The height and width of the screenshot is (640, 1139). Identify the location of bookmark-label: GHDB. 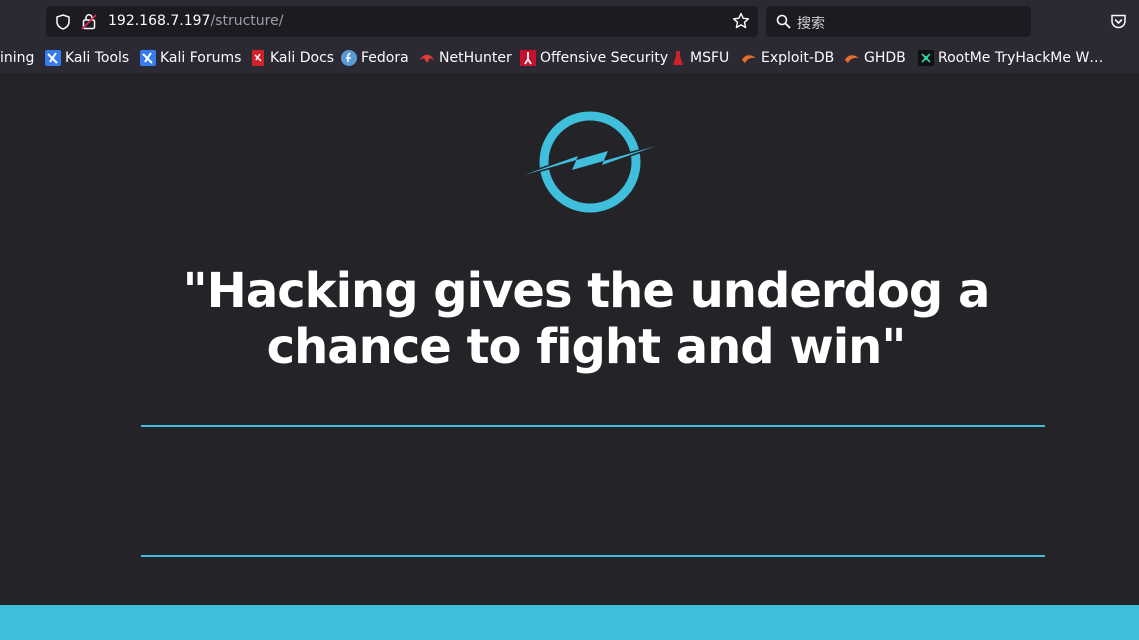
(885, 58).